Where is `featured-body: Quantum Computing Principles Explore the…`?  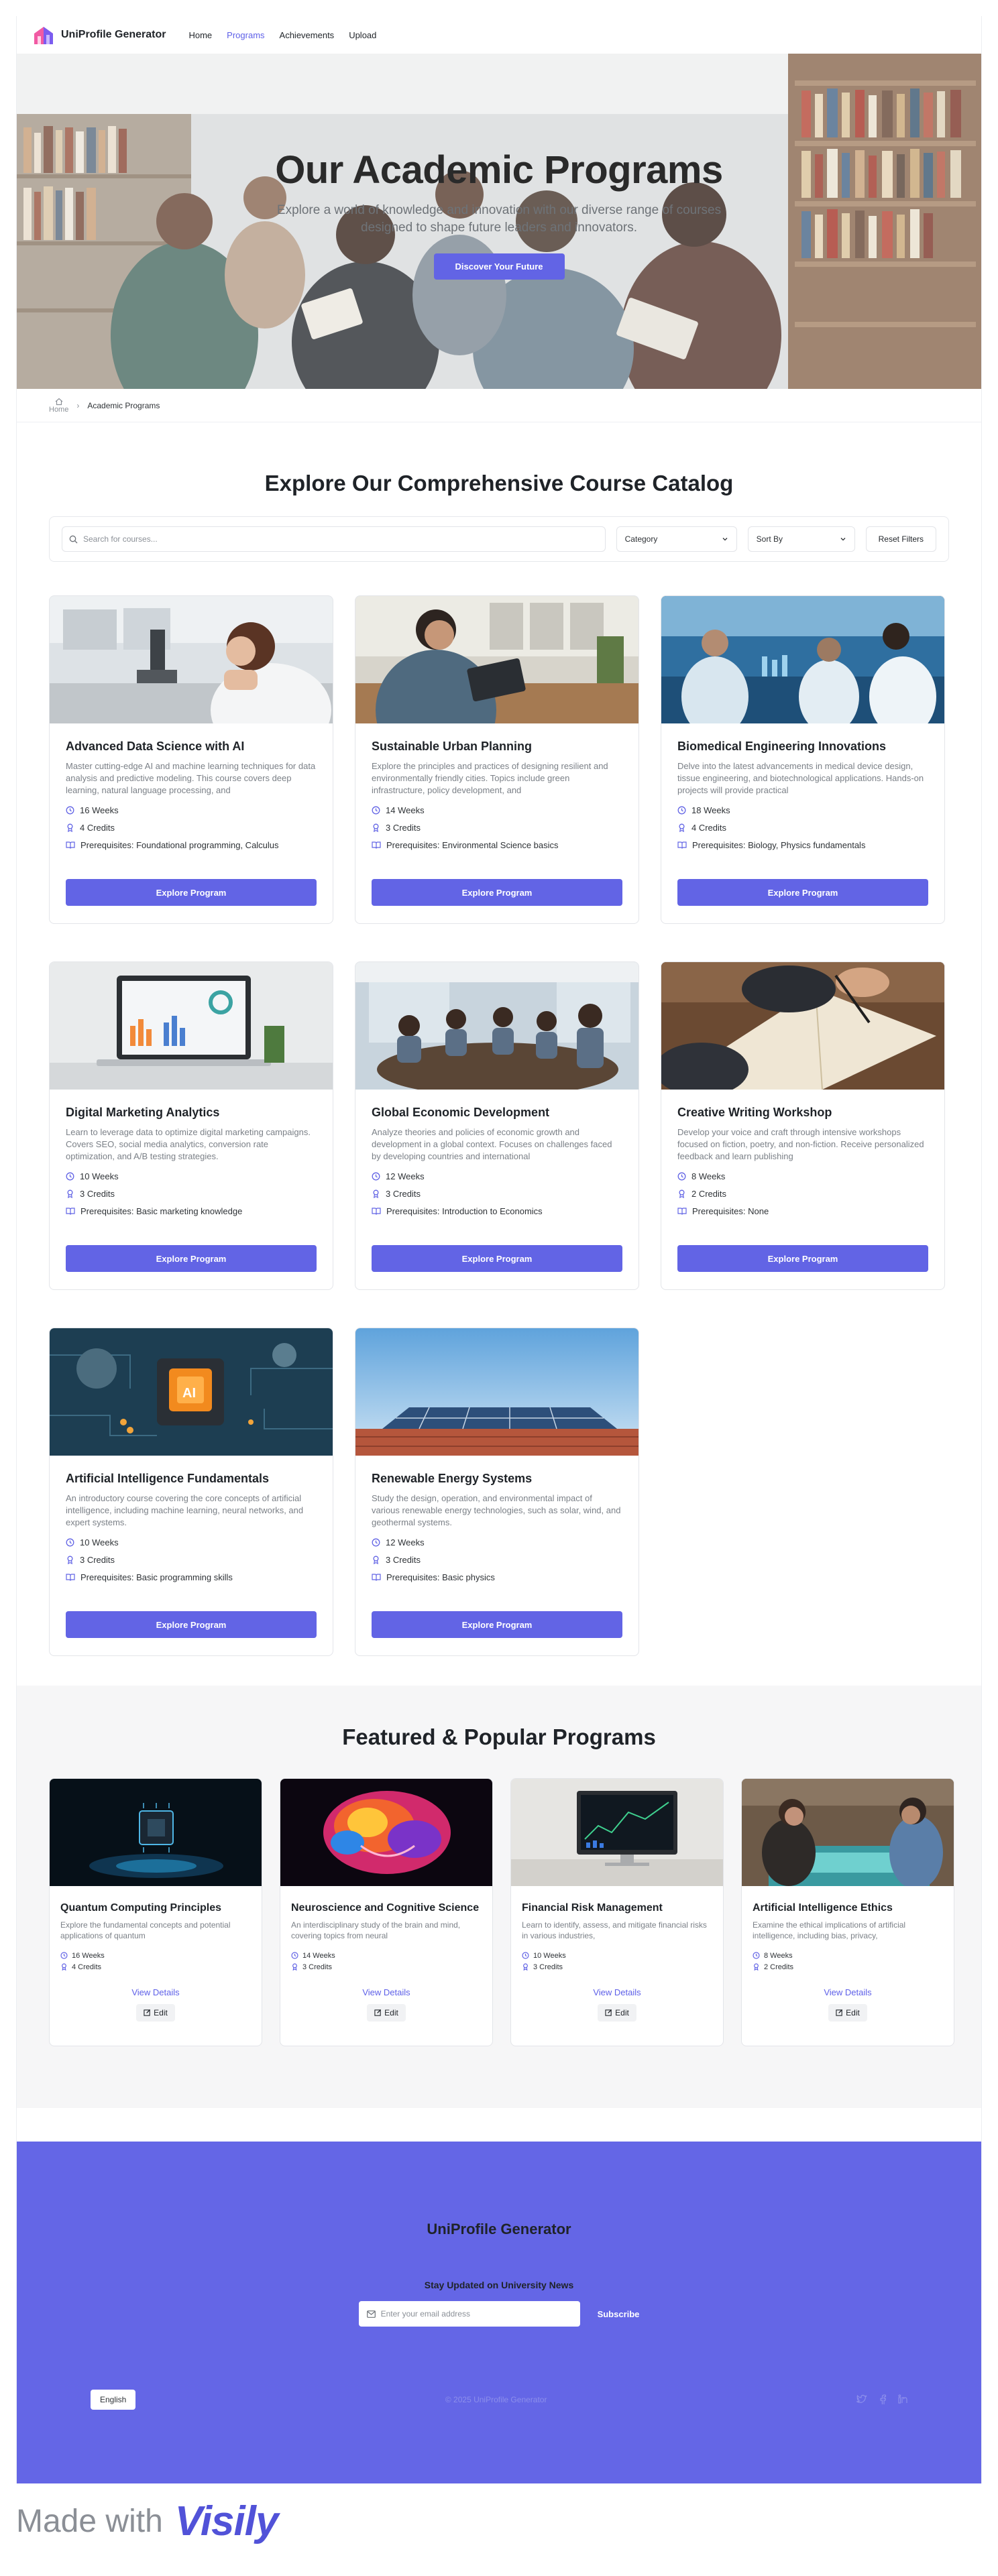
featured-body: Quantum Computing Principles Explore the… is located at coordinates (156, 1954).